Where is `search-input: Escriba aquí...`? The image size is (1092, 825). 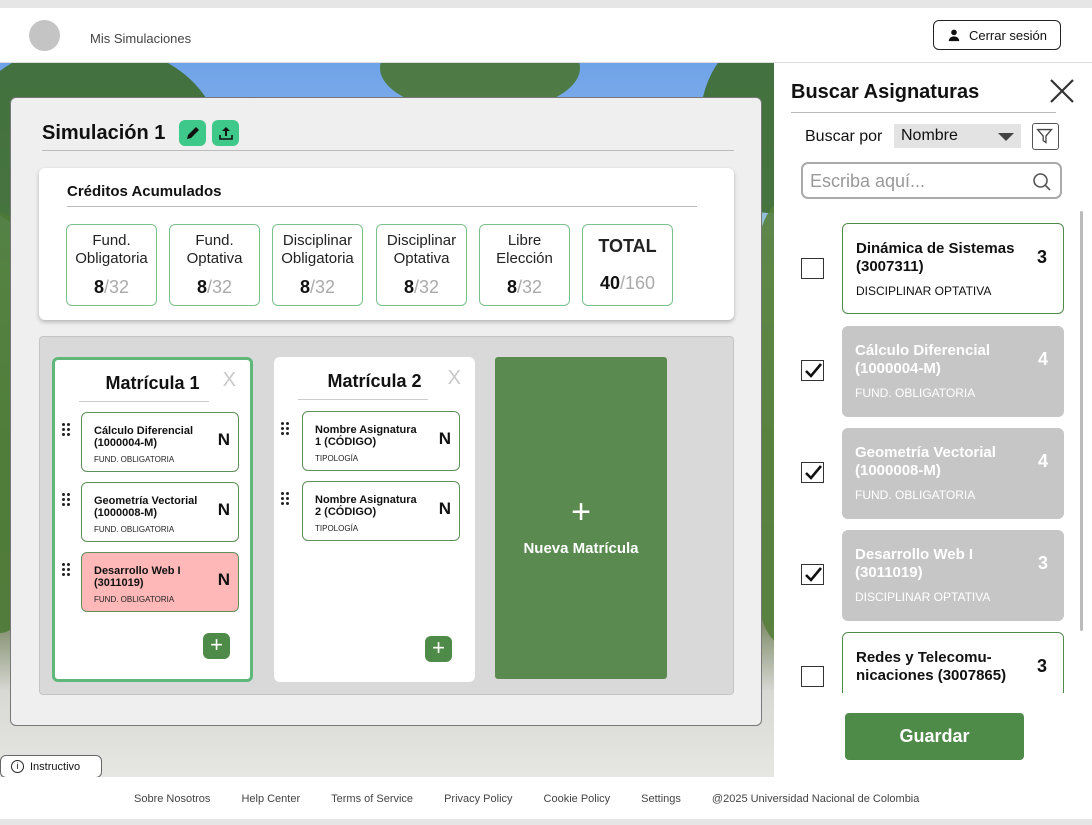 search-input: Escriba aquí... is located at coordinates (931, 180).